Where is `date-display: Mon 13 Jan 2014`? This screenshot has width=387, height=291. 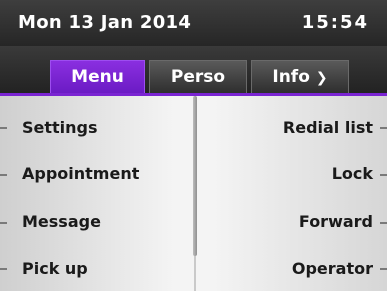 date-display: Mon 13 Jan 2014 is located at coordinates (105, 22).